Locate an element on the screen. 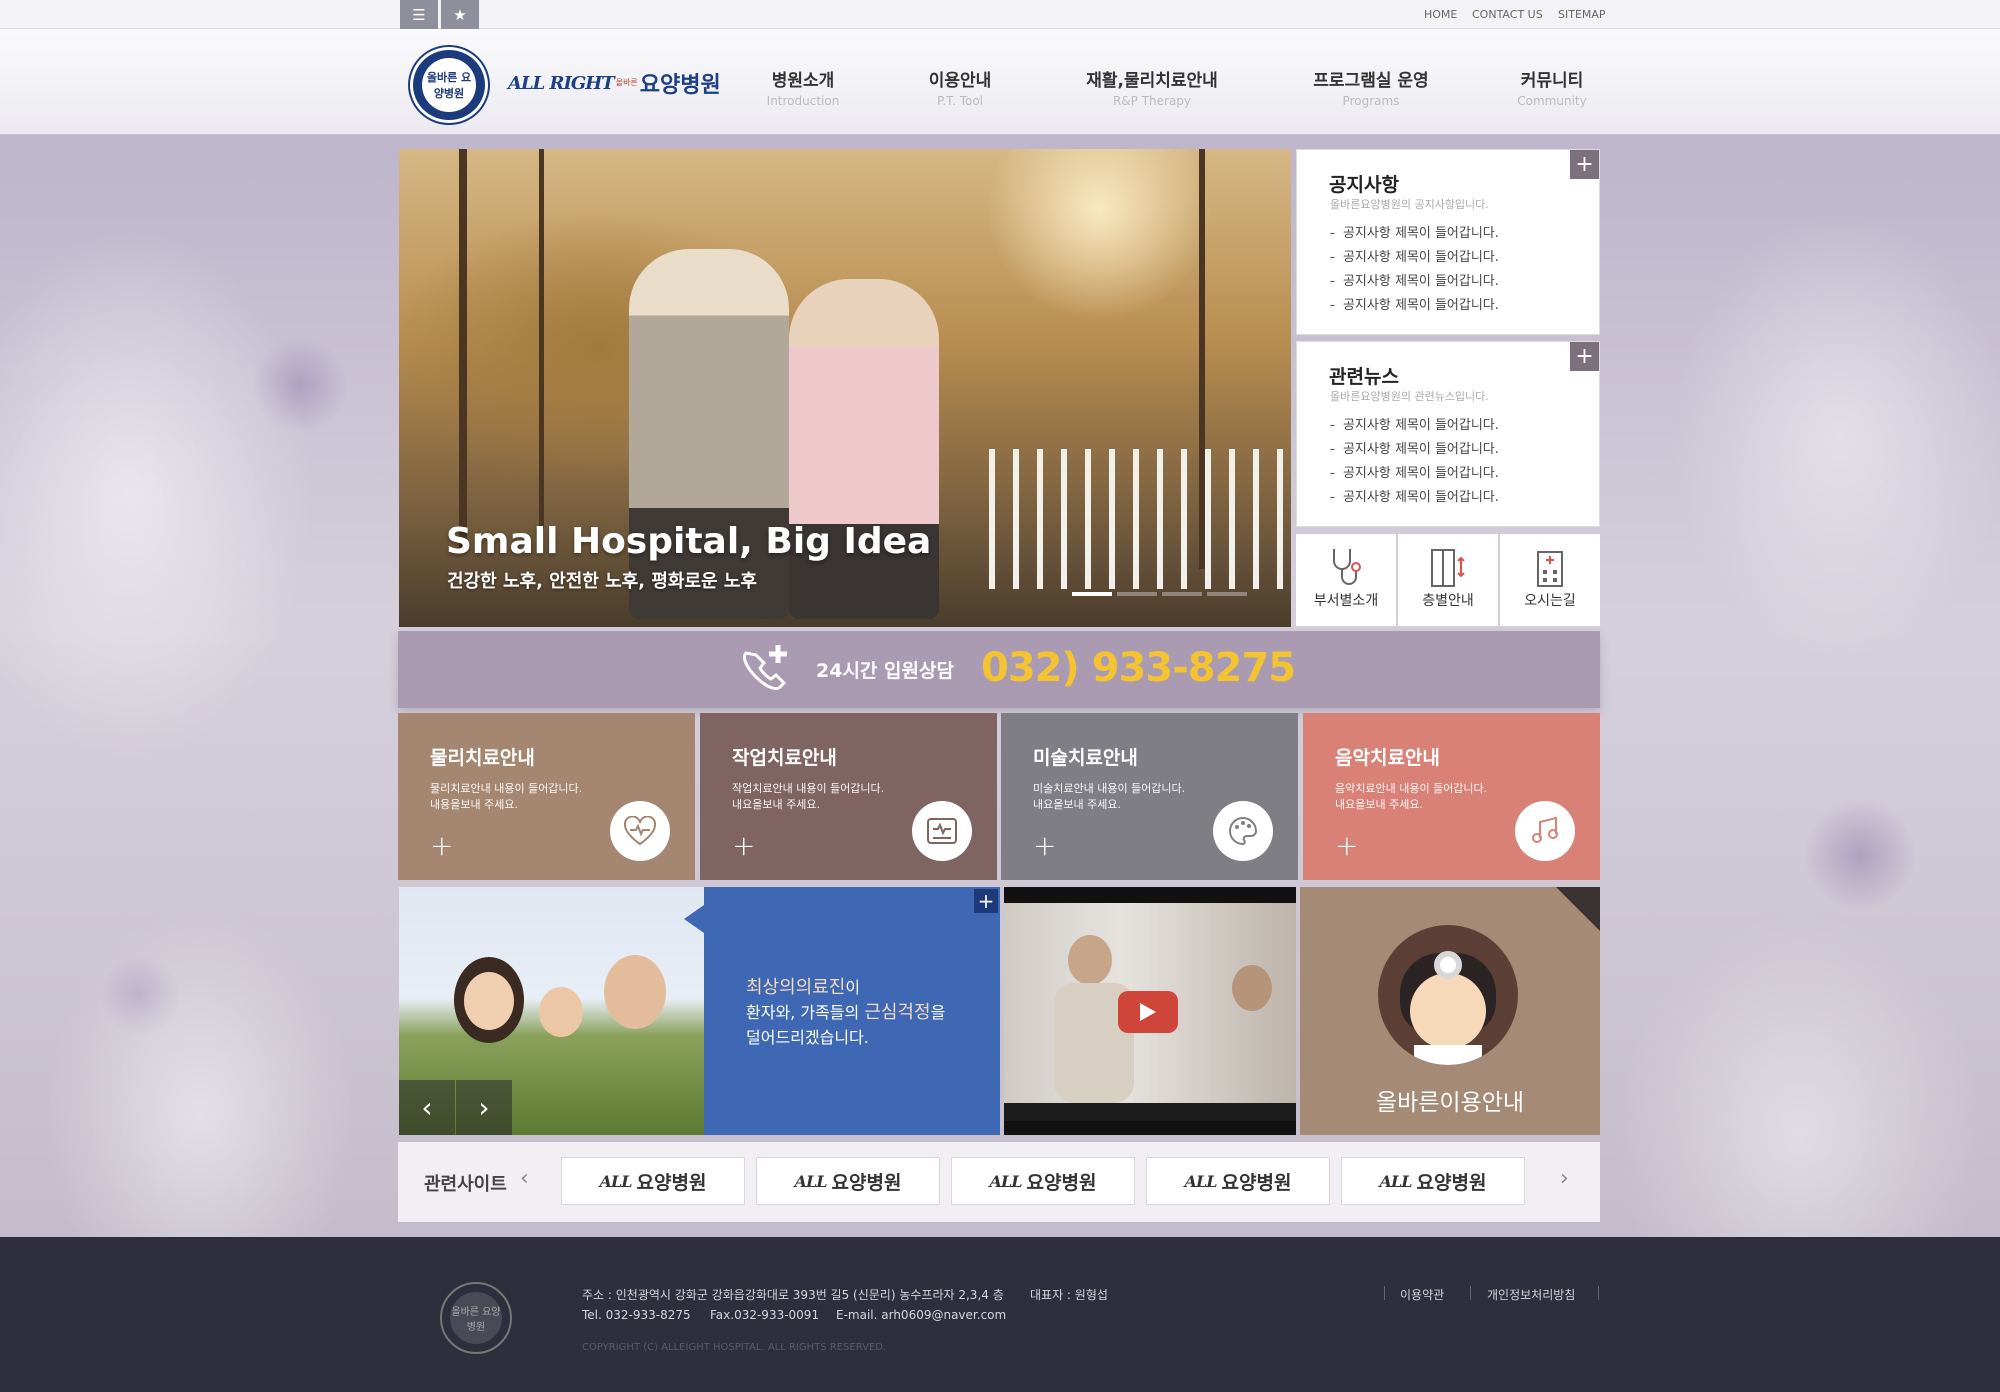  menu-icon: ☰ is located at coordinates (419, 14).